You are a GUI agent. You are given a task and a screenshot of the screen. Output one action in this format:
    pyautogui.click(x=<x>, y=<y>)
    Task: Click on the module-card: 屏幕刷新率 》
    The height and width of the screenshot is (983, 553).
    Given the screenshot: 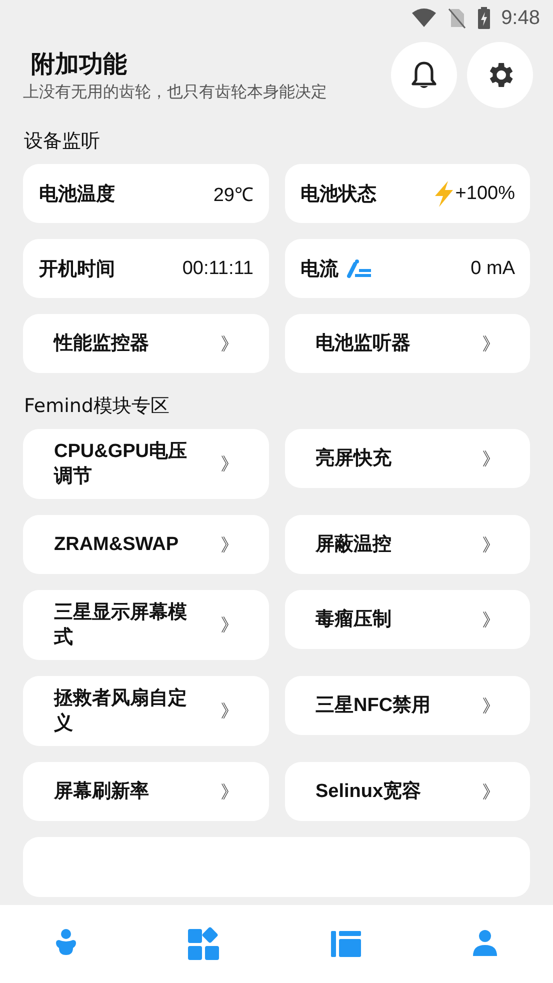 What is the action you would take?
    pyautogui.click(x=145, y=791)
    